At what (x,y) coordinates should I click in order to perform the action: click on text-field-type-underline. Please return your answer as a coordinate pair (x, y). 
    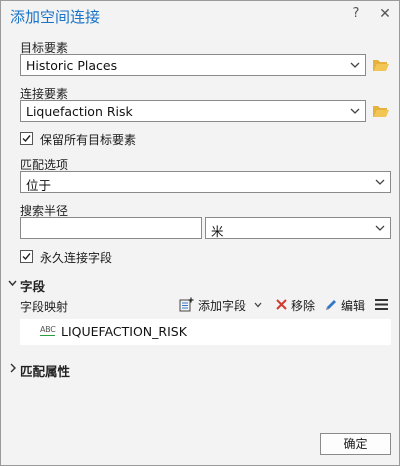
    Looking at the image, I should click on (47, 335).